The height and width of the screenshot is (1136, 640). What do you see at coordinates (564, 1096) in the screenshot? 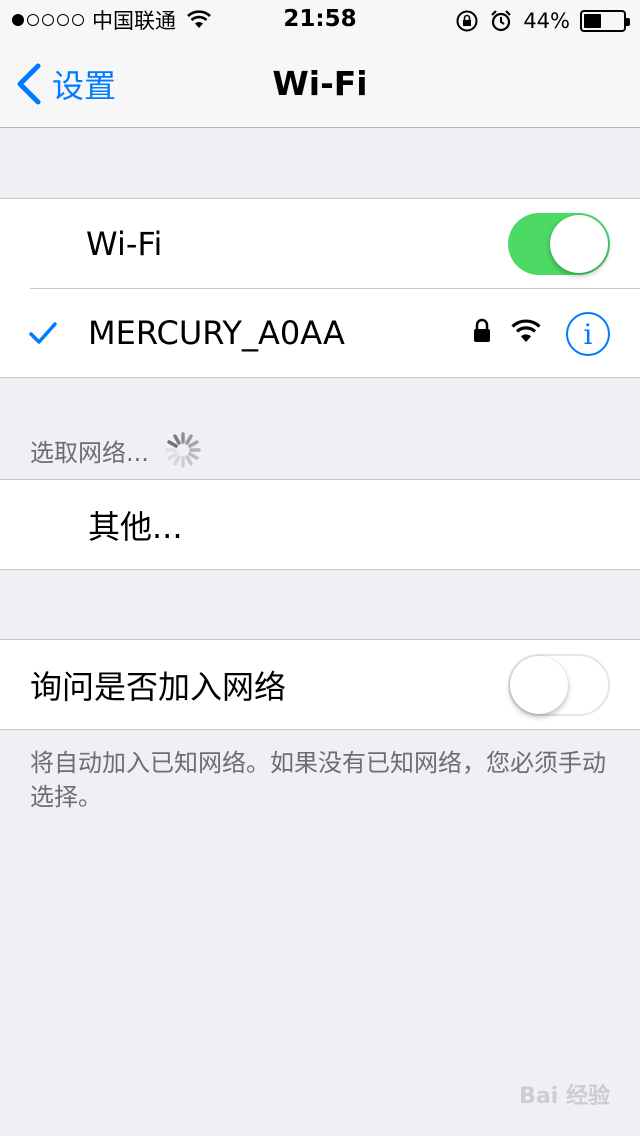
I see `watermark: Bai 经验` at bounding box center [564, 1096].